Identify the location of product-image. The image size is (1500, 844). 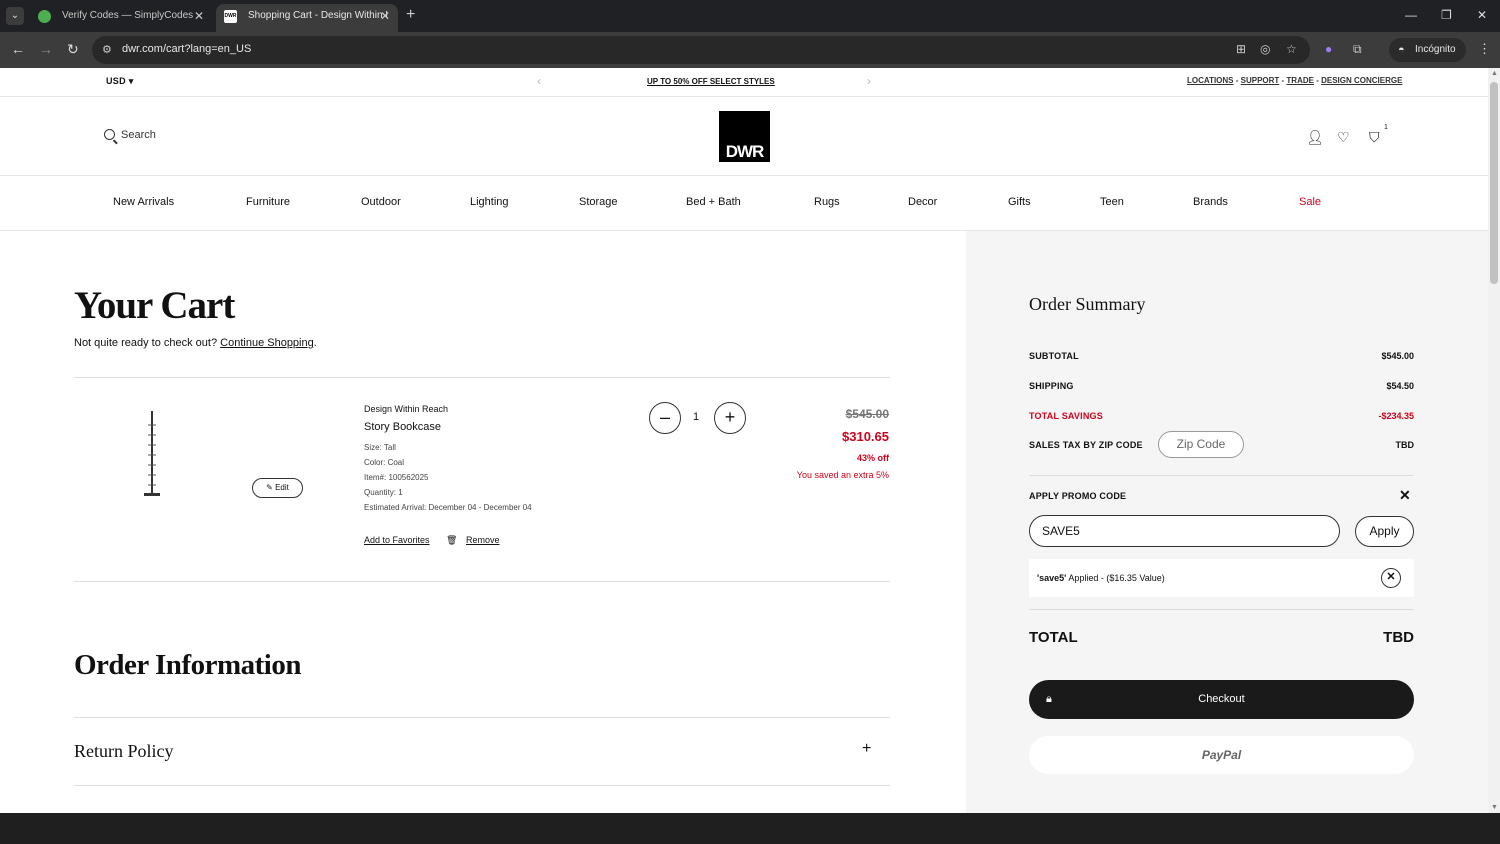
(152, 454).